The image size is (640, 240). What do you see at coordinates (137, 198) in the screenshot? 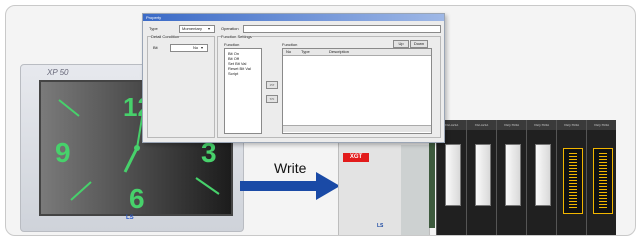
I see `clock-number-6: 6` at bounding box center [137, 198].